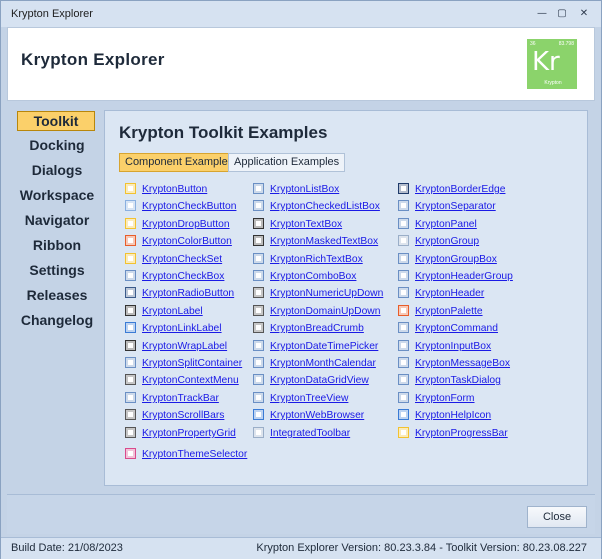 The image size is (602, 559). What do you see at coordinates (557, 517) in the screenshot?
I see `close-button: Close` at bounding box center [557, 517].